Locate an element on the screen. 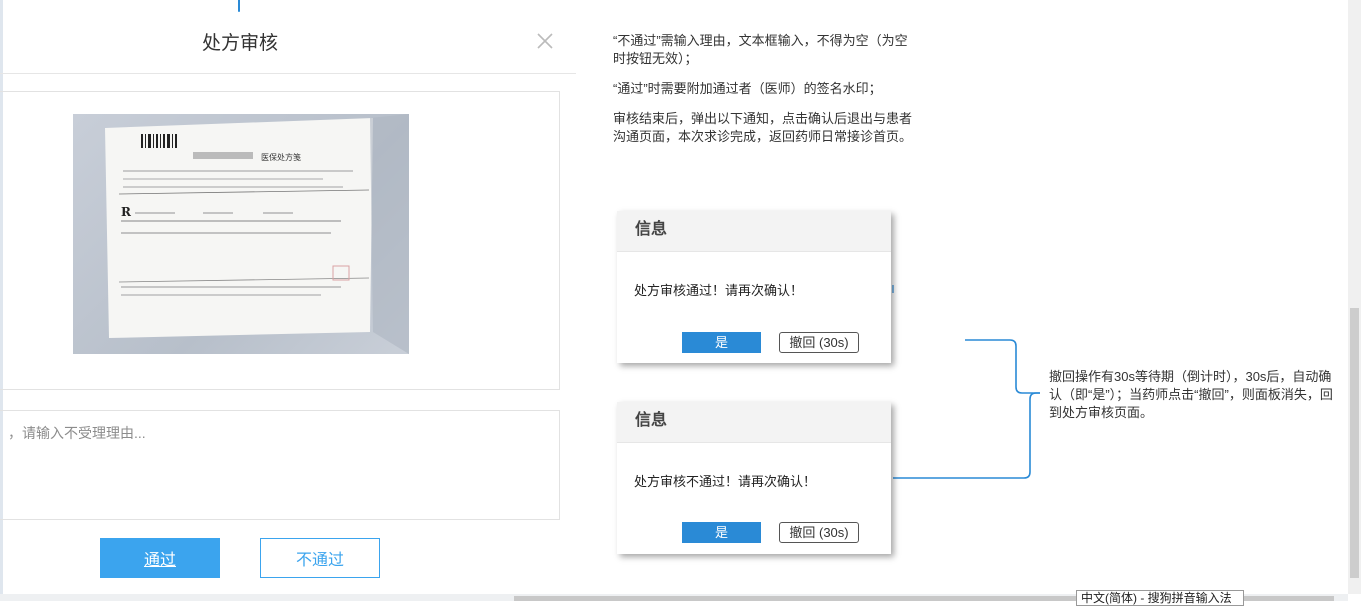 The image size is (1361, 606). connector-stub is located at coordinates (239, 6).